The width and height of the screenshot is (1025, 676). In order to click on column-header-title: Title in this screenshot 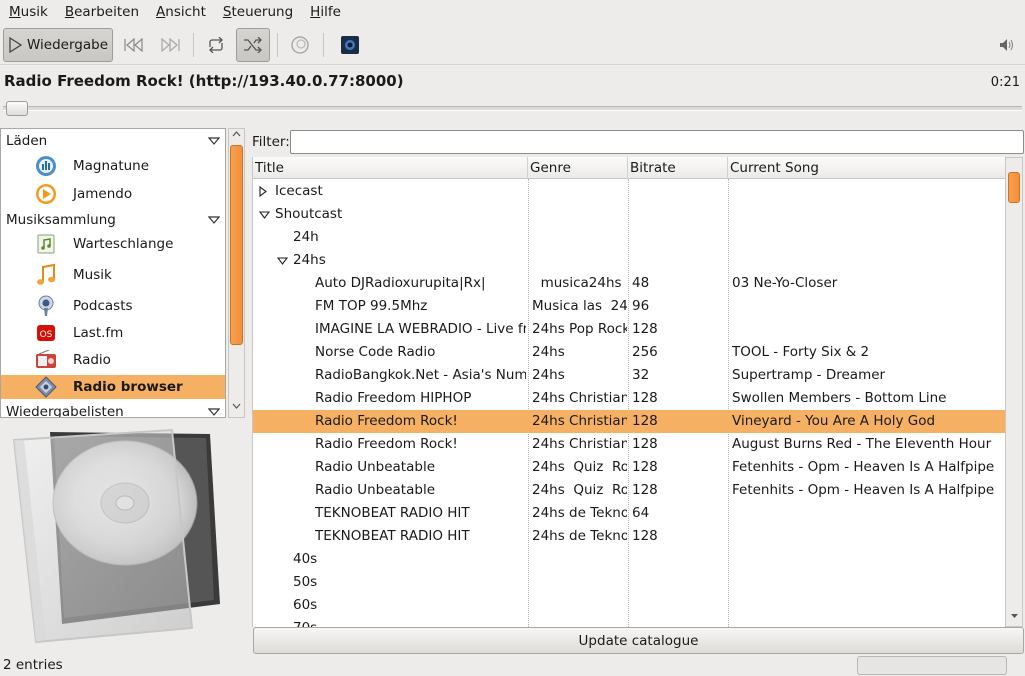, I will do `click(390, 168)`.